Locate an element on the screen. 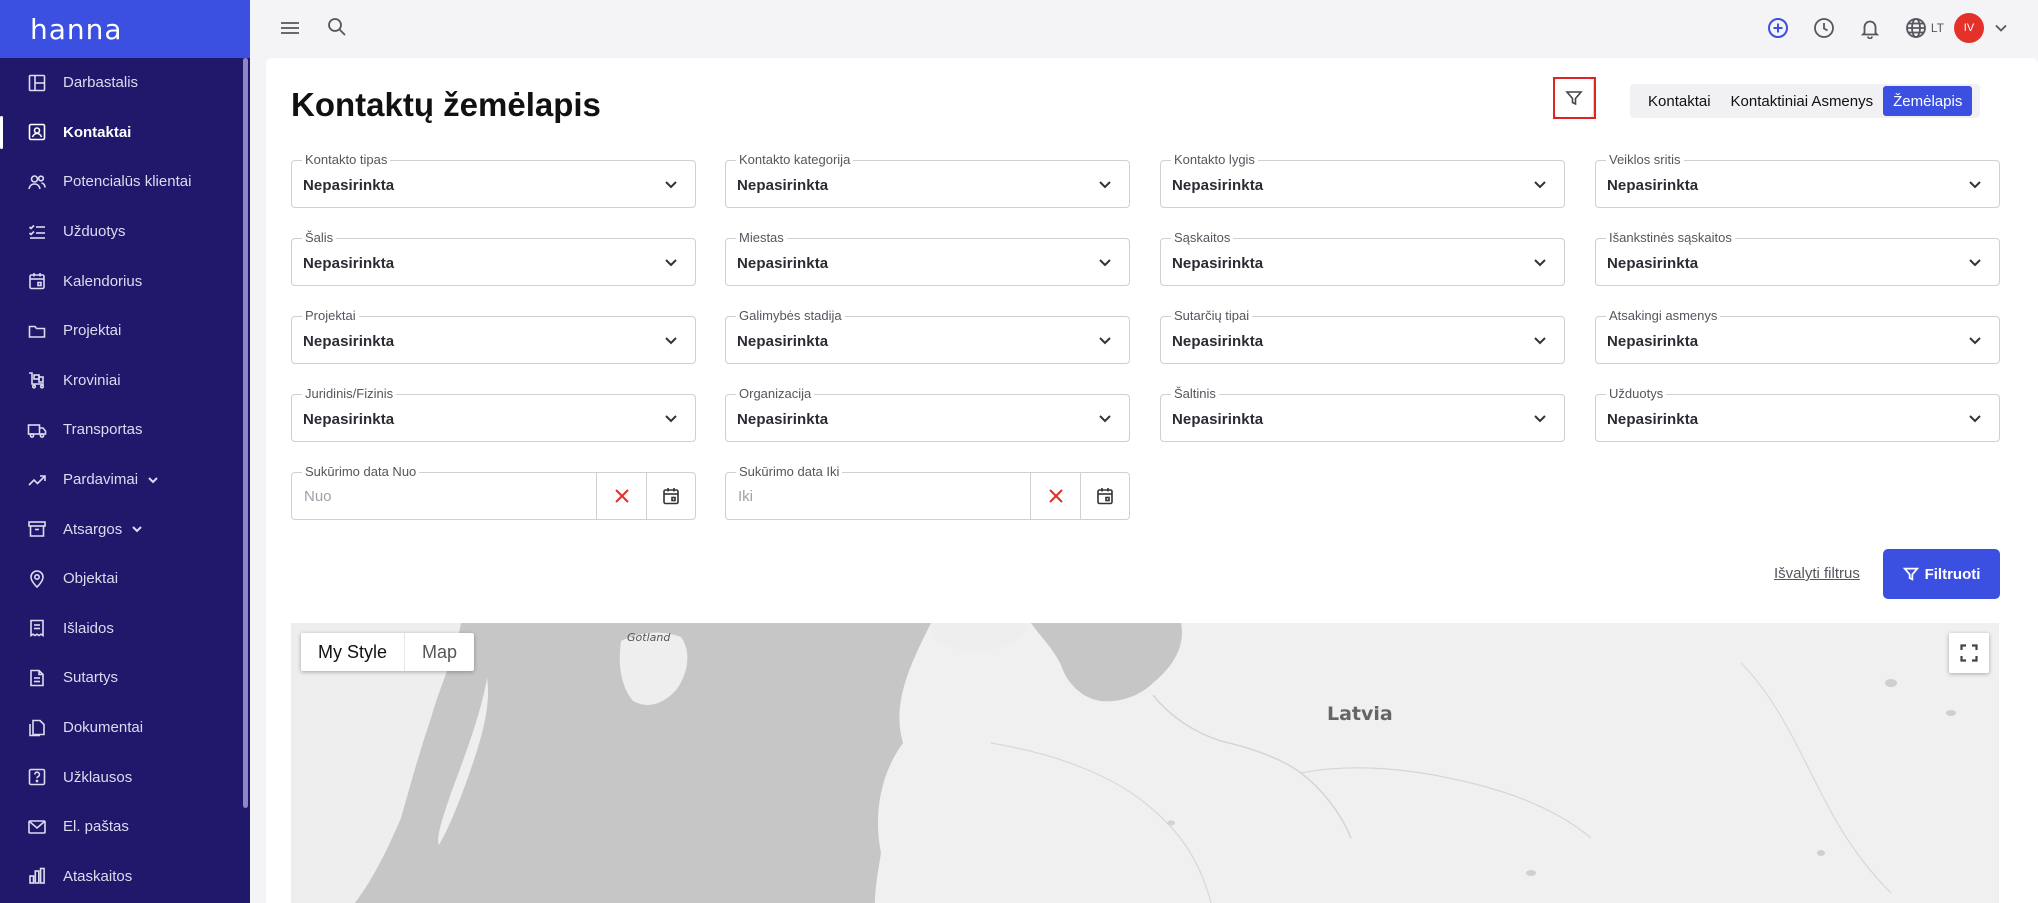  users-icon is located at coordinates (37, 182).